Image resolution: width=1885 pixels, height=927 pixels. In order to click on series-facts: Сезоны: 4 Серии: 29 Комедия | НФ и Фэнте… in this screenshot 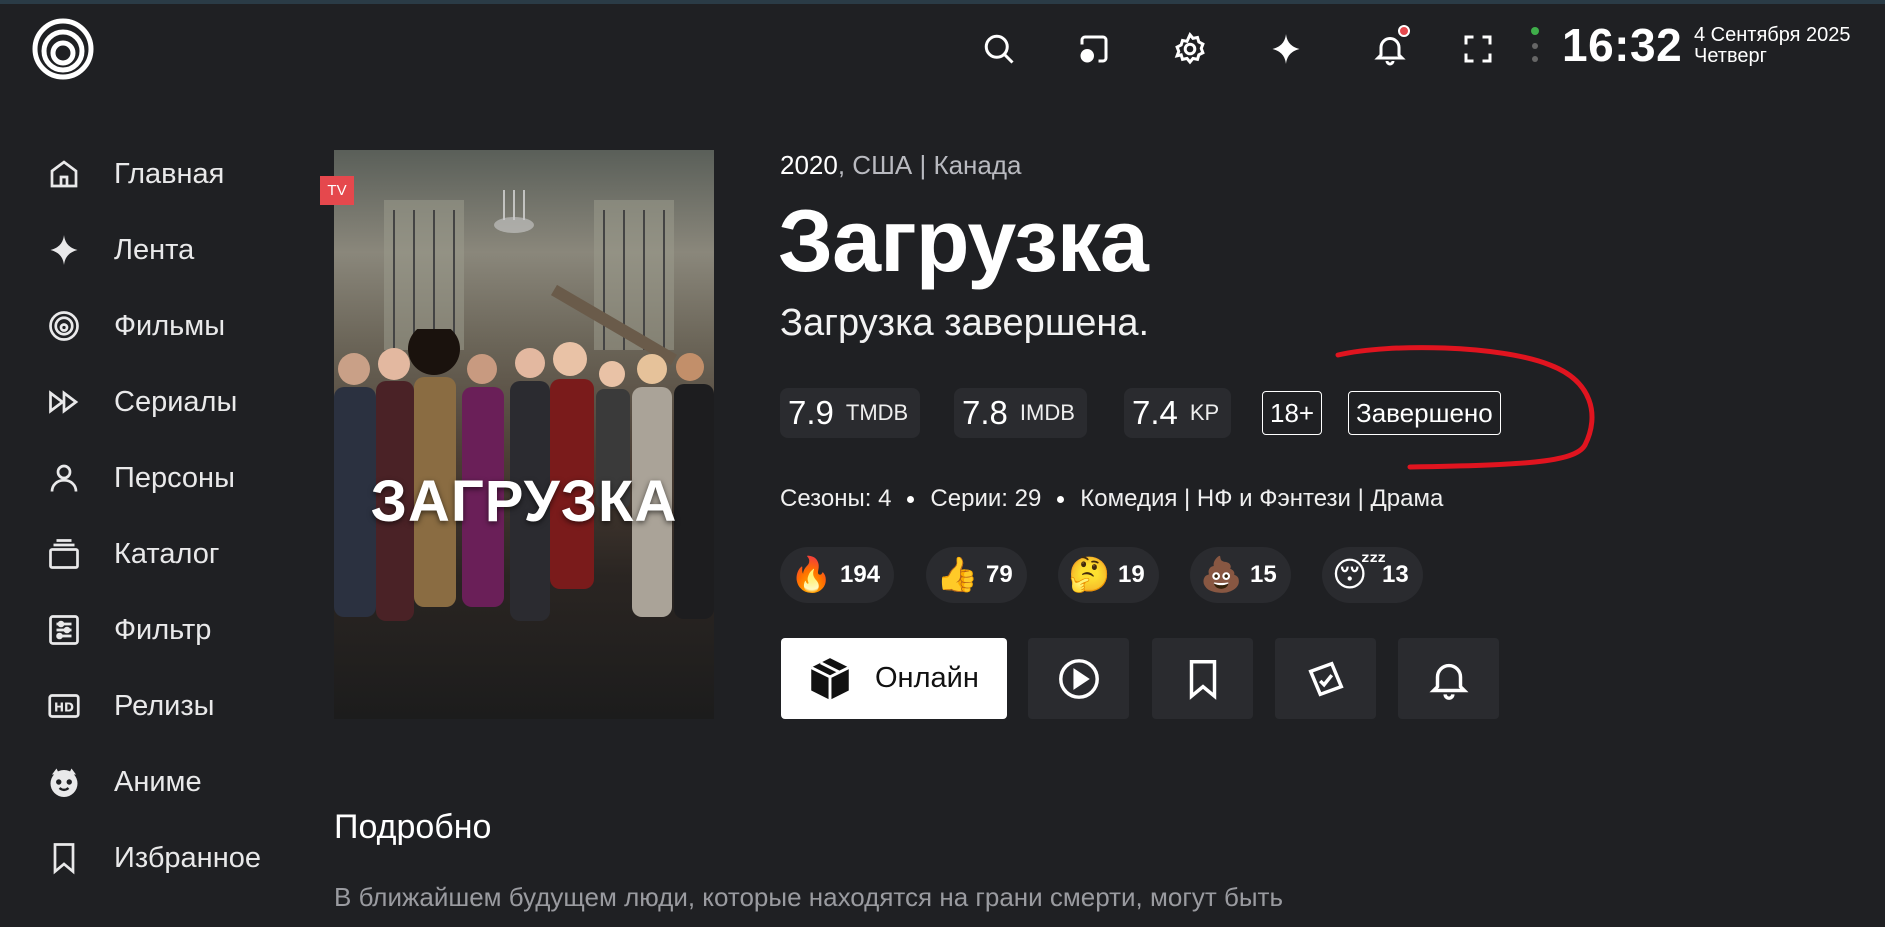, I will do `click(1111, 499)`.